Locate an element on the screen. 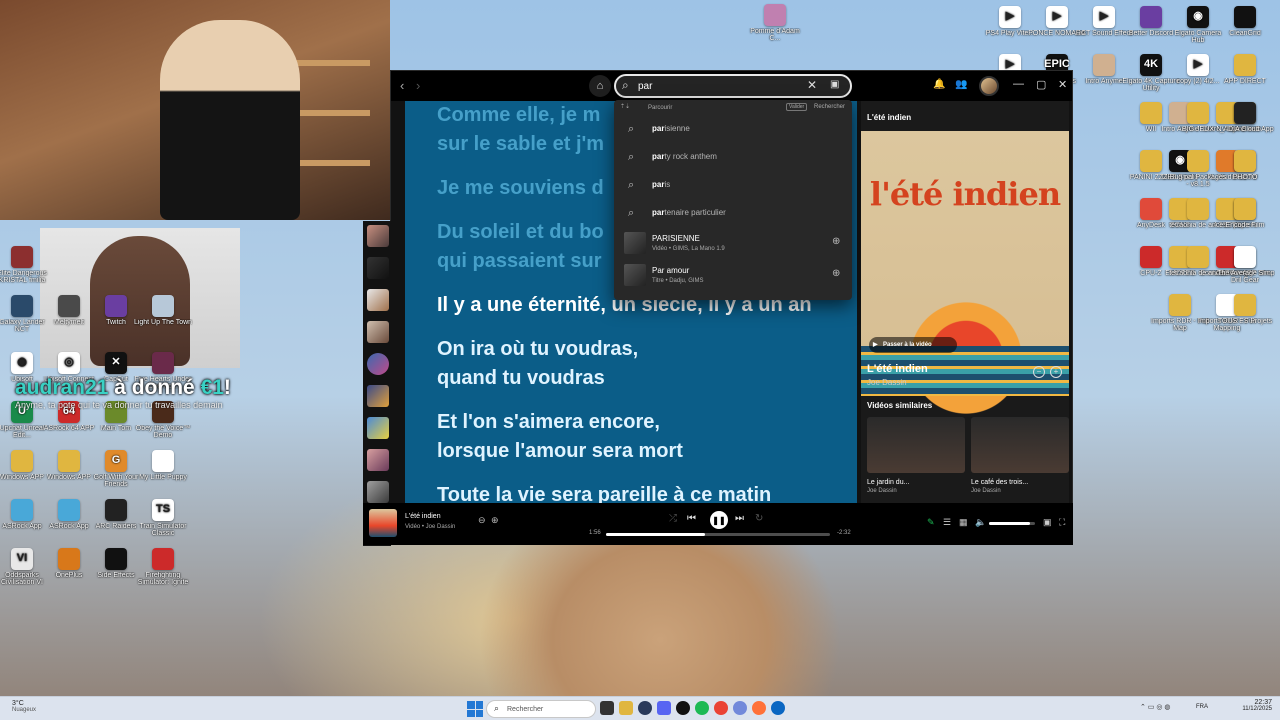 This screenshot has width=1280, height=720. home-icon: ⌂ is located at coordinates (600, 86).